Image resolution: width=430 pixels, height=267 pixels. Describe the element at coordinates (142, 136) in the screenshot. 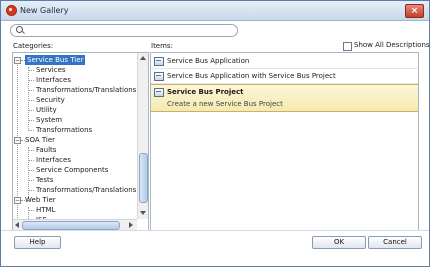

I see `categories-vertical-scrollbar` at that location.